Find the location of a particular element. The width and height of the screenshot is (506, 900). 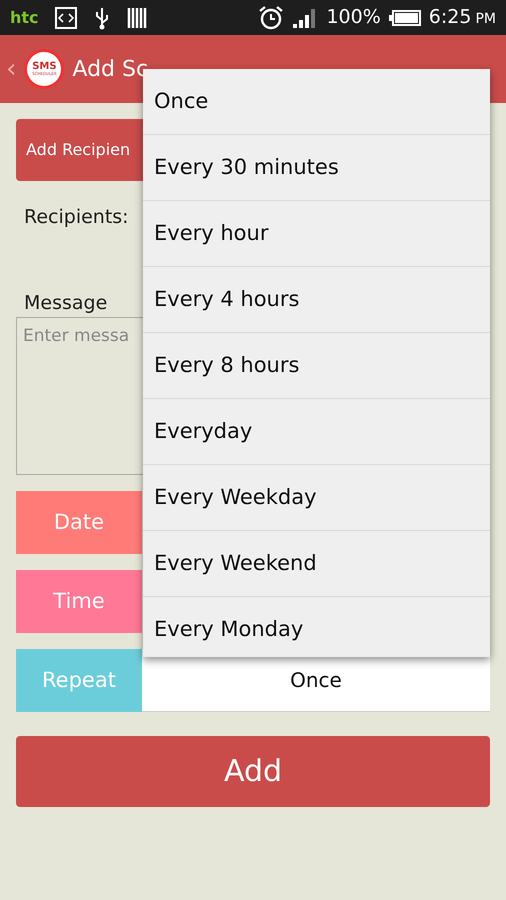

brand-label: htc is located at coordinates (24, 17).